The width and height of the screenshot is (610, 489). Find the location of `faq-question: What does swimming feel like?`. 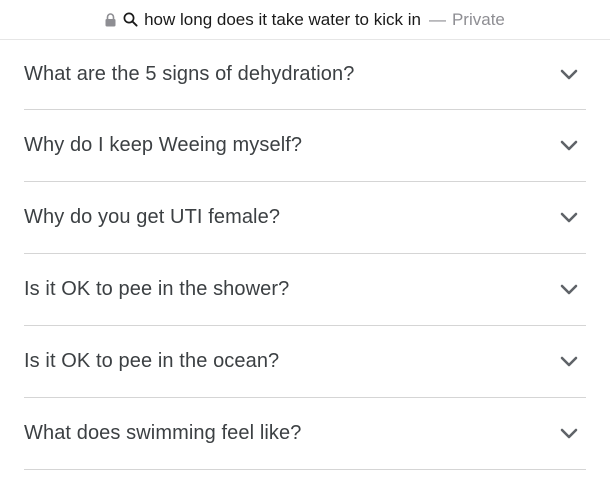

faq-question: What does swimming feel like? is located at coordinates (163, 433).